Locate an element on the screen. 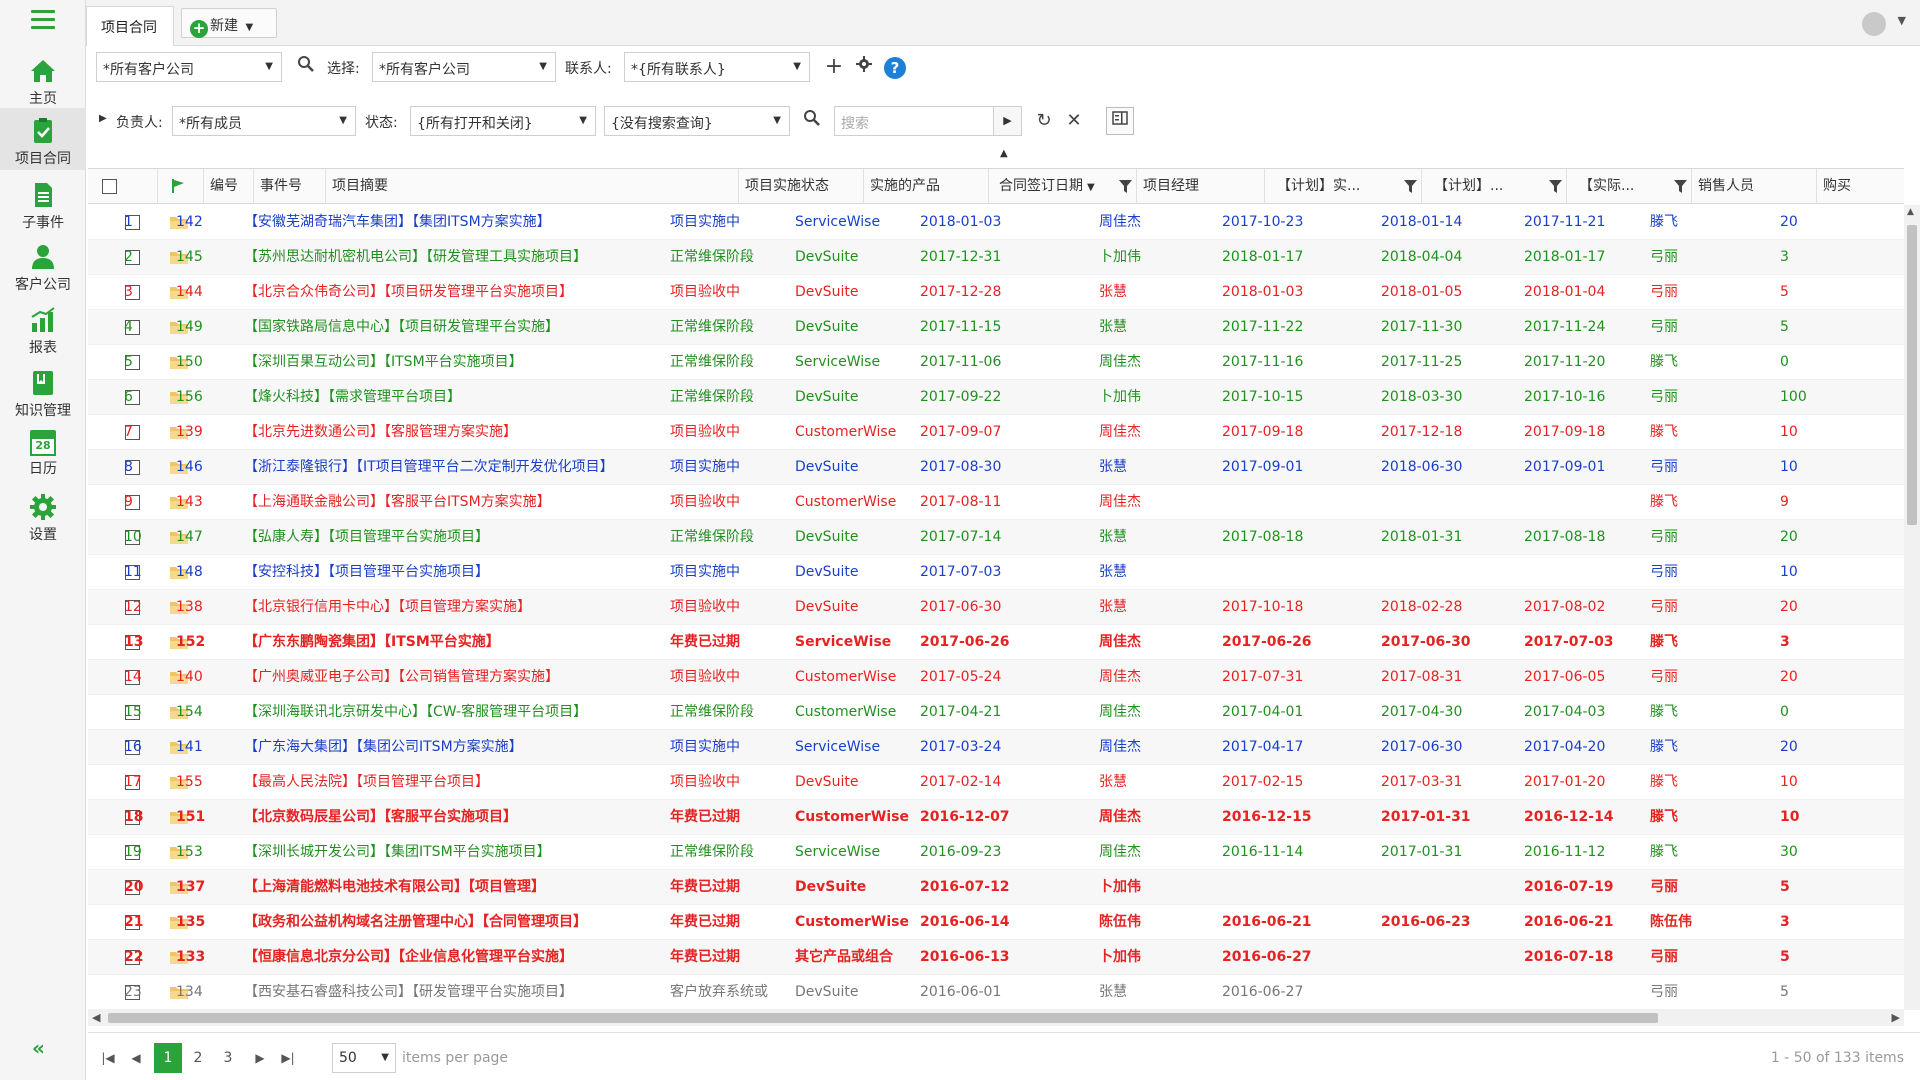 This screenshot has height=1080, width=1920. page-button: 3 is located at coordinates (228, 1058).